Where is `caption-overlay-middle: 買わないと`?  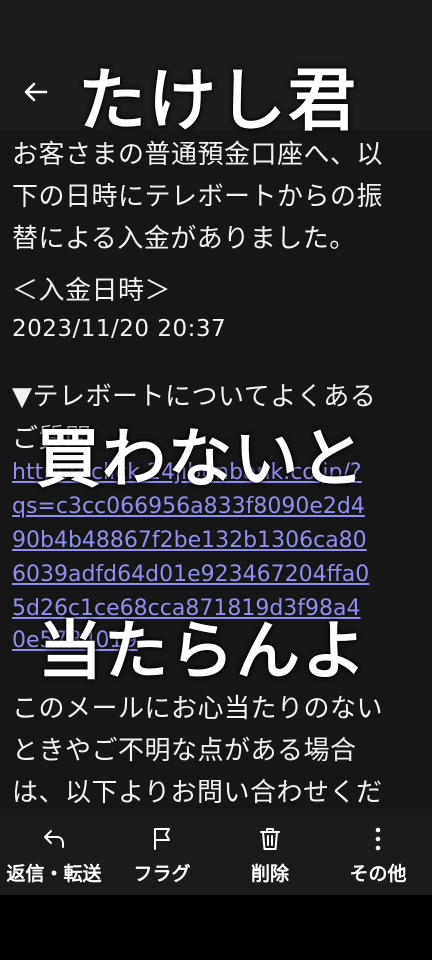
caption-overlay-middle: 買わないと is located at coordinates (201, 460).